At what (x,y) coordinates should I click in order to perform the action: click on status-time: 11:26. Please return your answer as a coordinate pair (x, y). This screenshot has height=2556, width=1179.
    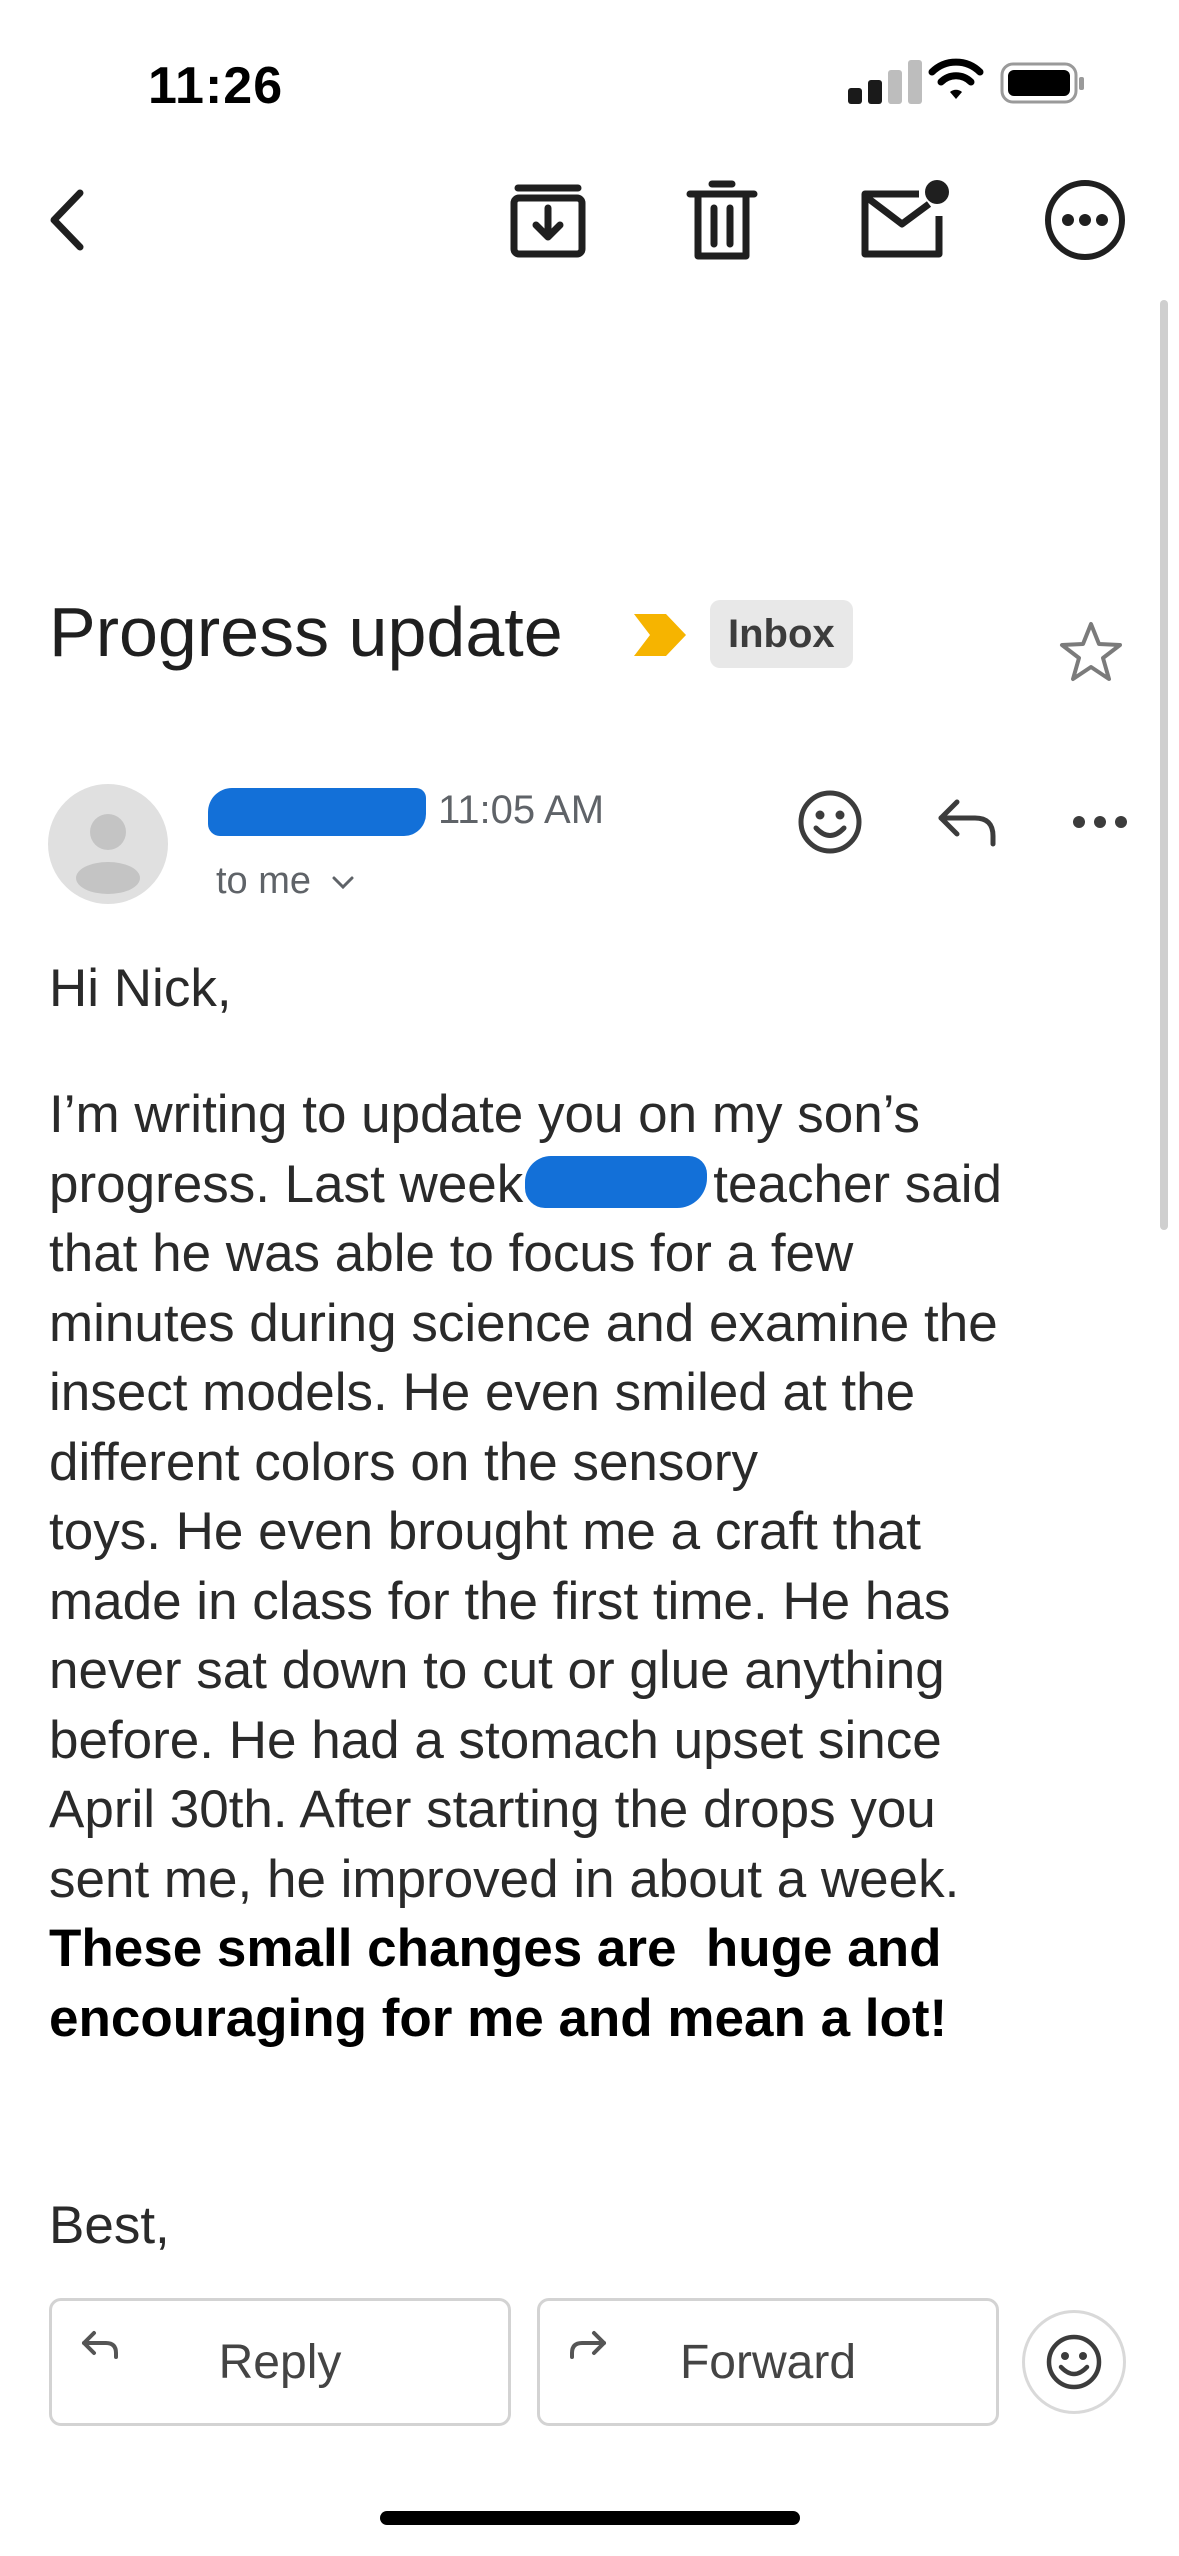
    Looking at the image, I should click on (216, 86).